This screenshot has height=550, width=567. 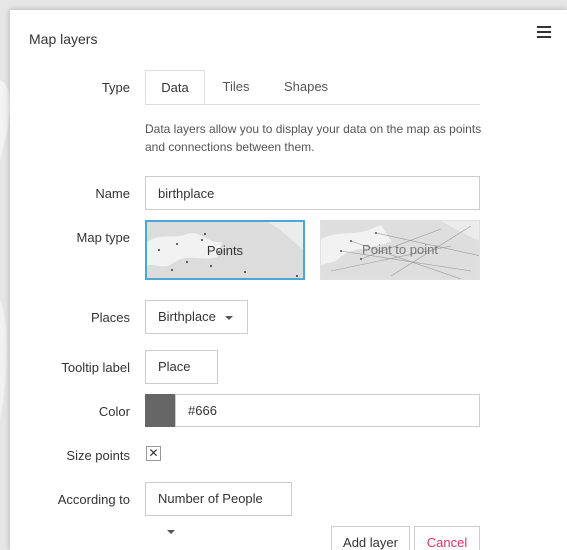 I want to click on places-select-value: Birthplace, so click(x=187, y=316).